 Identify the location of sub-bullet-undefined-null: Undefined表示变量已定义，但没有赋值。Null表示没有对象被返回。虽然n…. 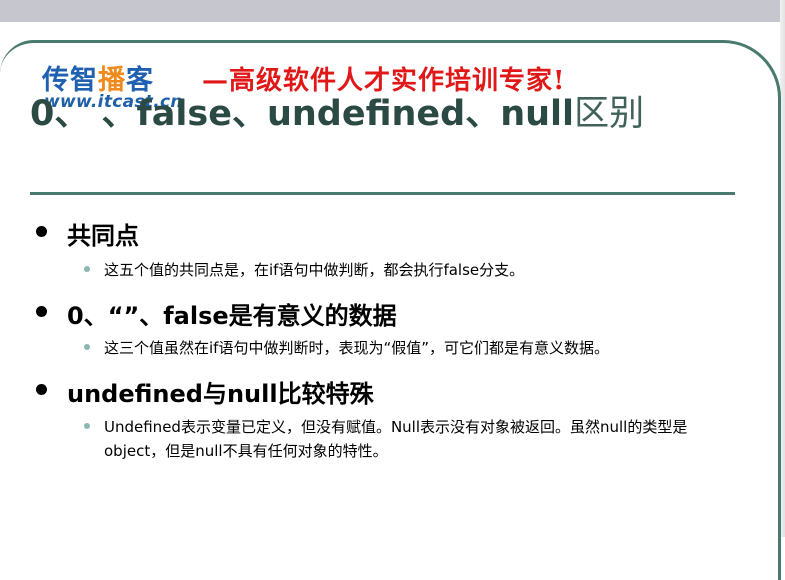
(404, 439).